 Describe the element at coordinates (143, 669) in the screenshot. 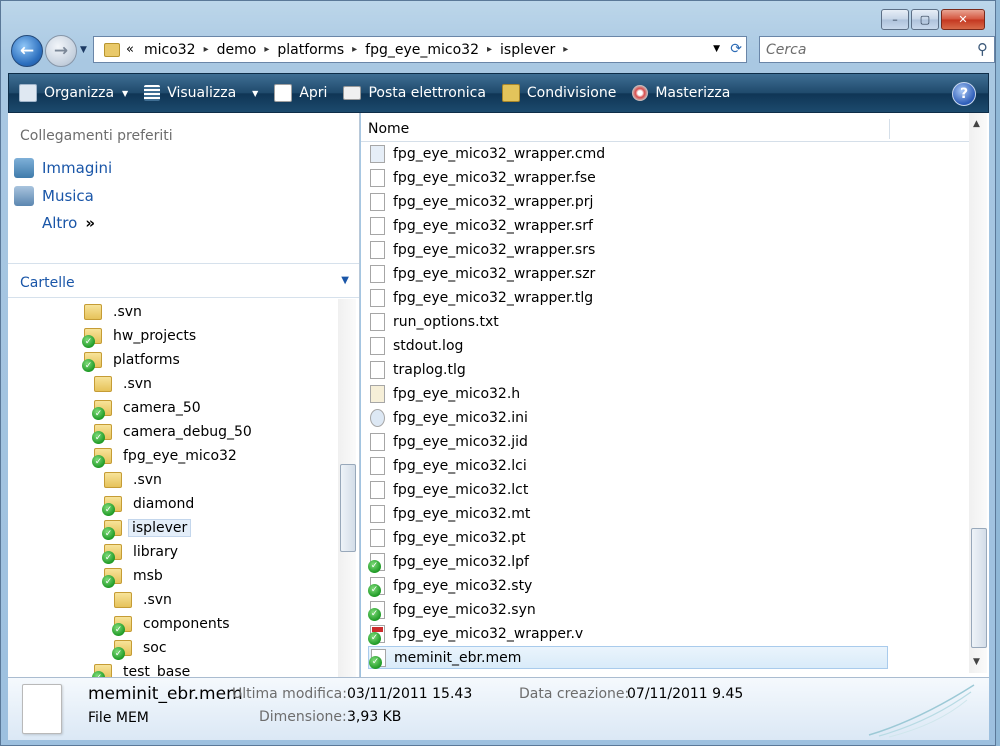

I see `tree-item-test-base: ✓ test_base` at that location.